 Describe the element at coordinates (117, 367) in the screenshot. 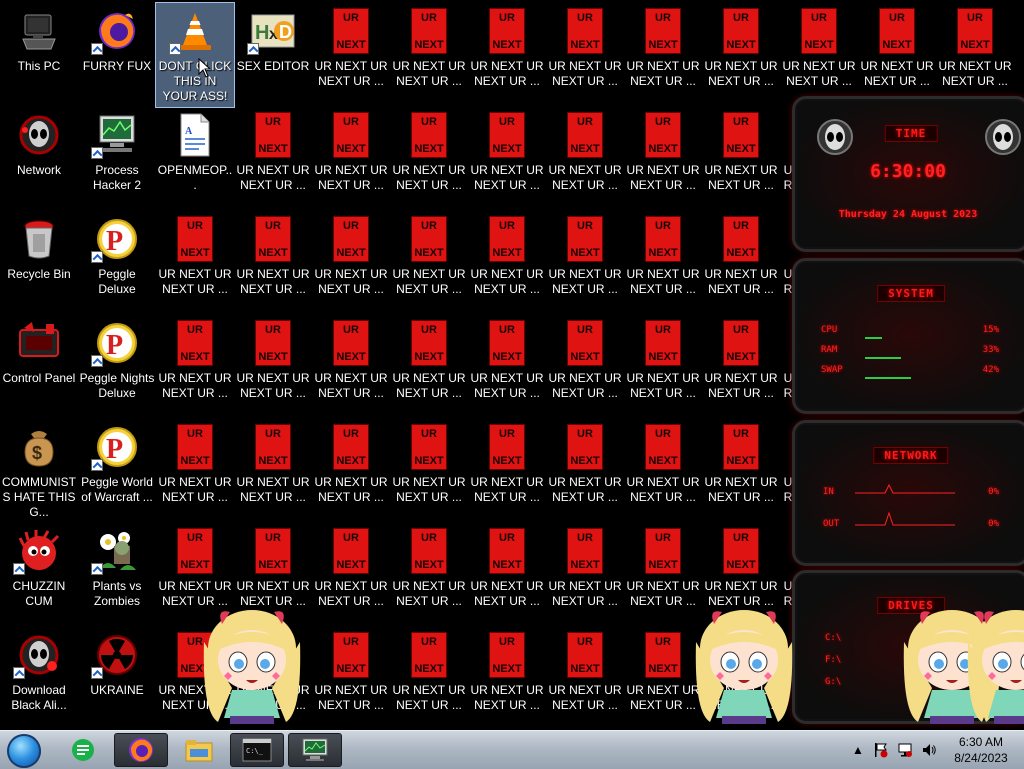

I see `desktop-icon: P Peggle Nights Deluxe` at that location.